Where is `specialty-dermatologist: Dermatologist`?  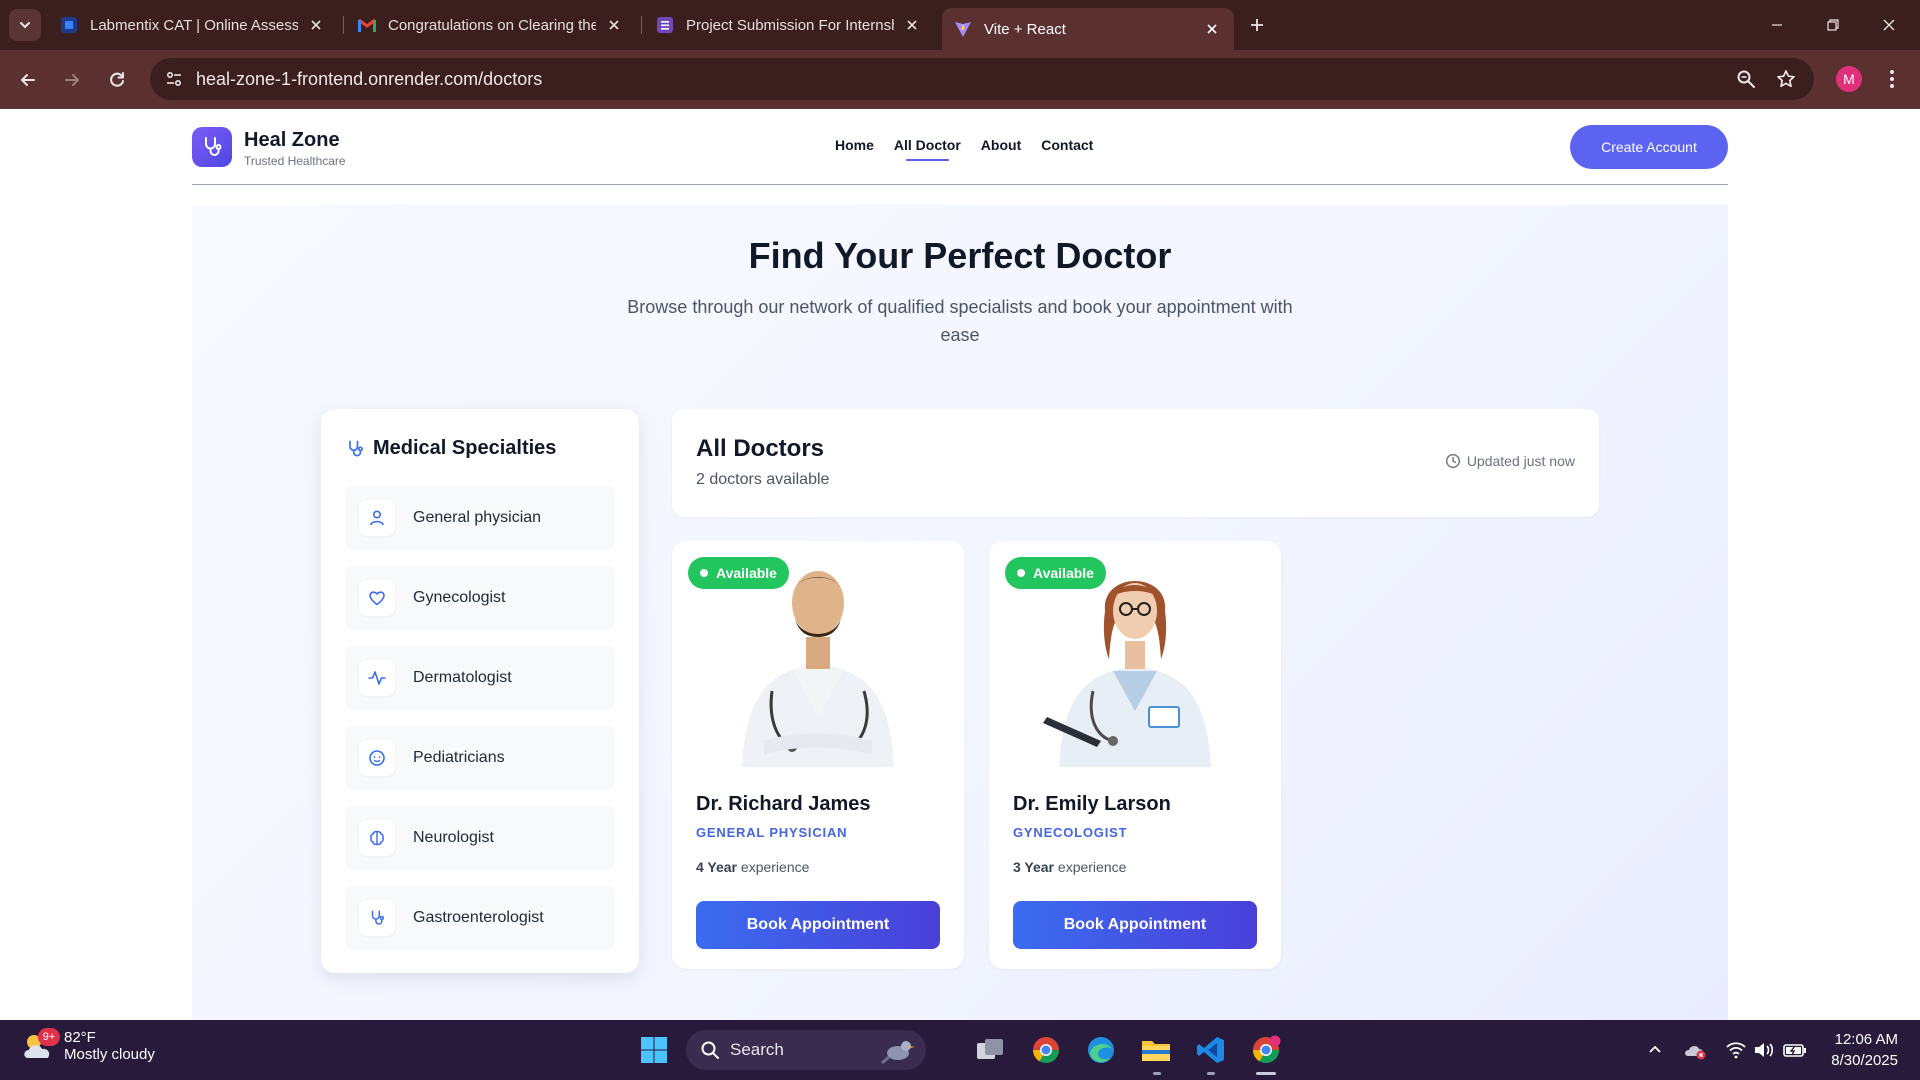
specialty-dermatologist: Dermatologist is located at coordinates (480, 678).